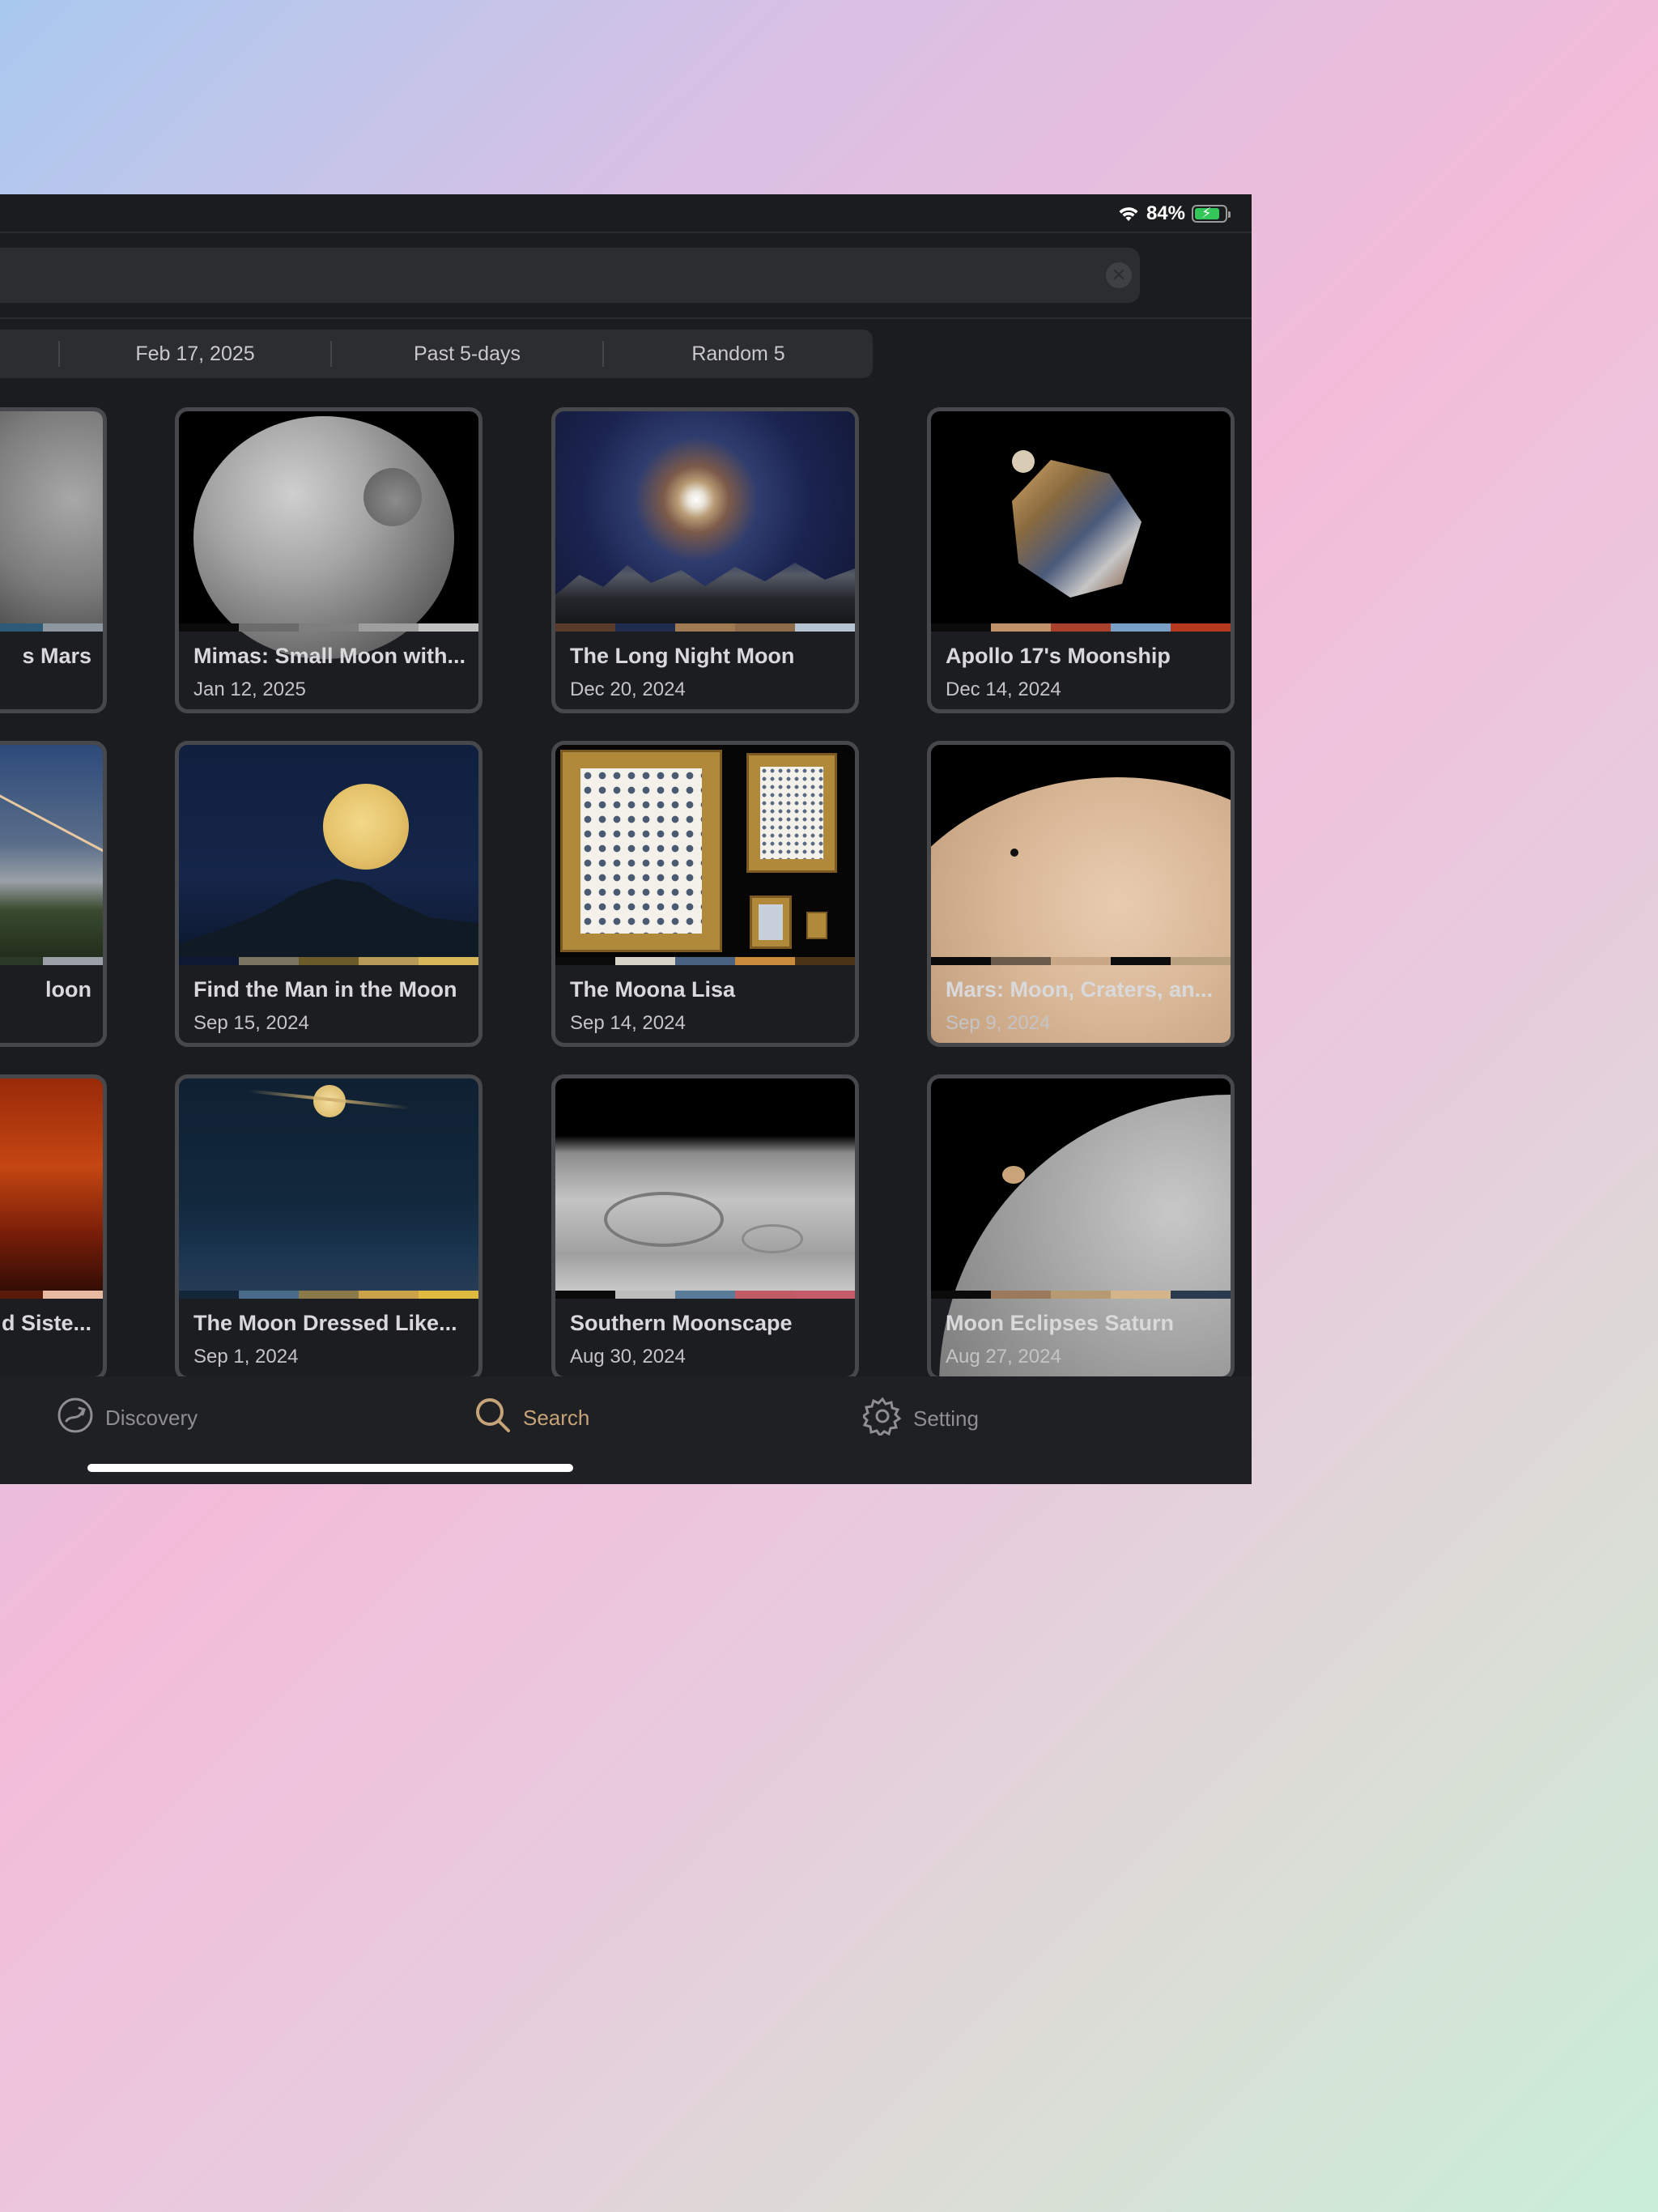  I want to click on tab-discovery: Discovery, so click(127, 1419).